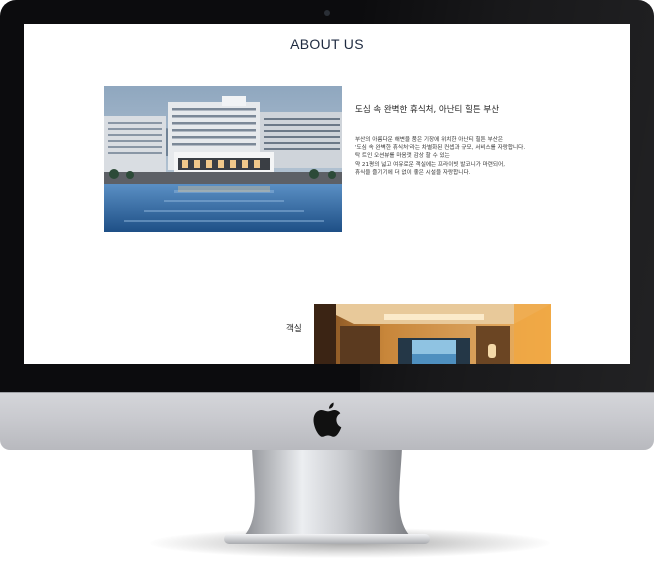 The width and height of the screenshot is (654, 565). What do you see at coordinates (432, 334) in the screenshot?
I see `room-interior-photo` at bounding box center [432, 334].